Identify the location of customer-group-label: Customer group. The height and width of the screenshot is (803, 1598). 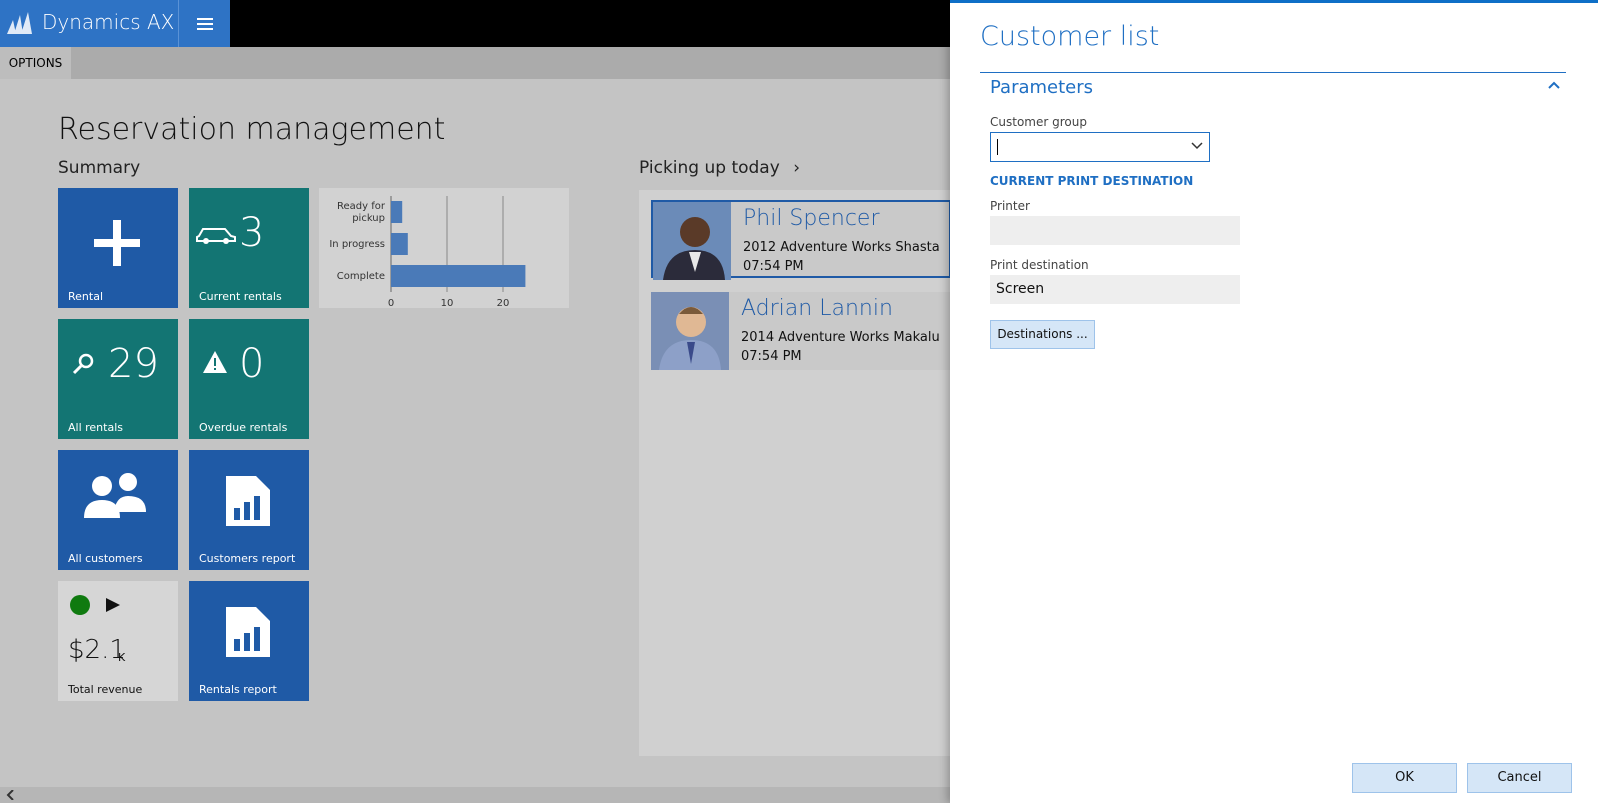
(1038, 122).